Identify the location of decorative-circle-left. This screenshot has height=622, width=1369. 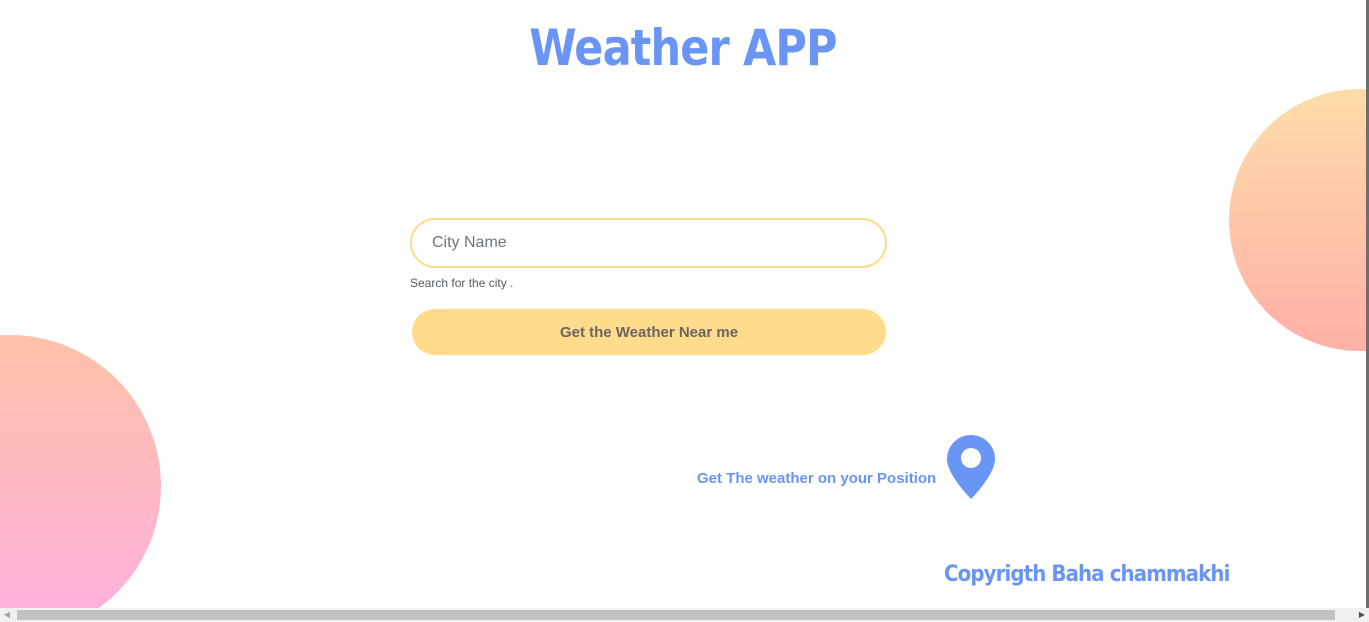
(80, 478).